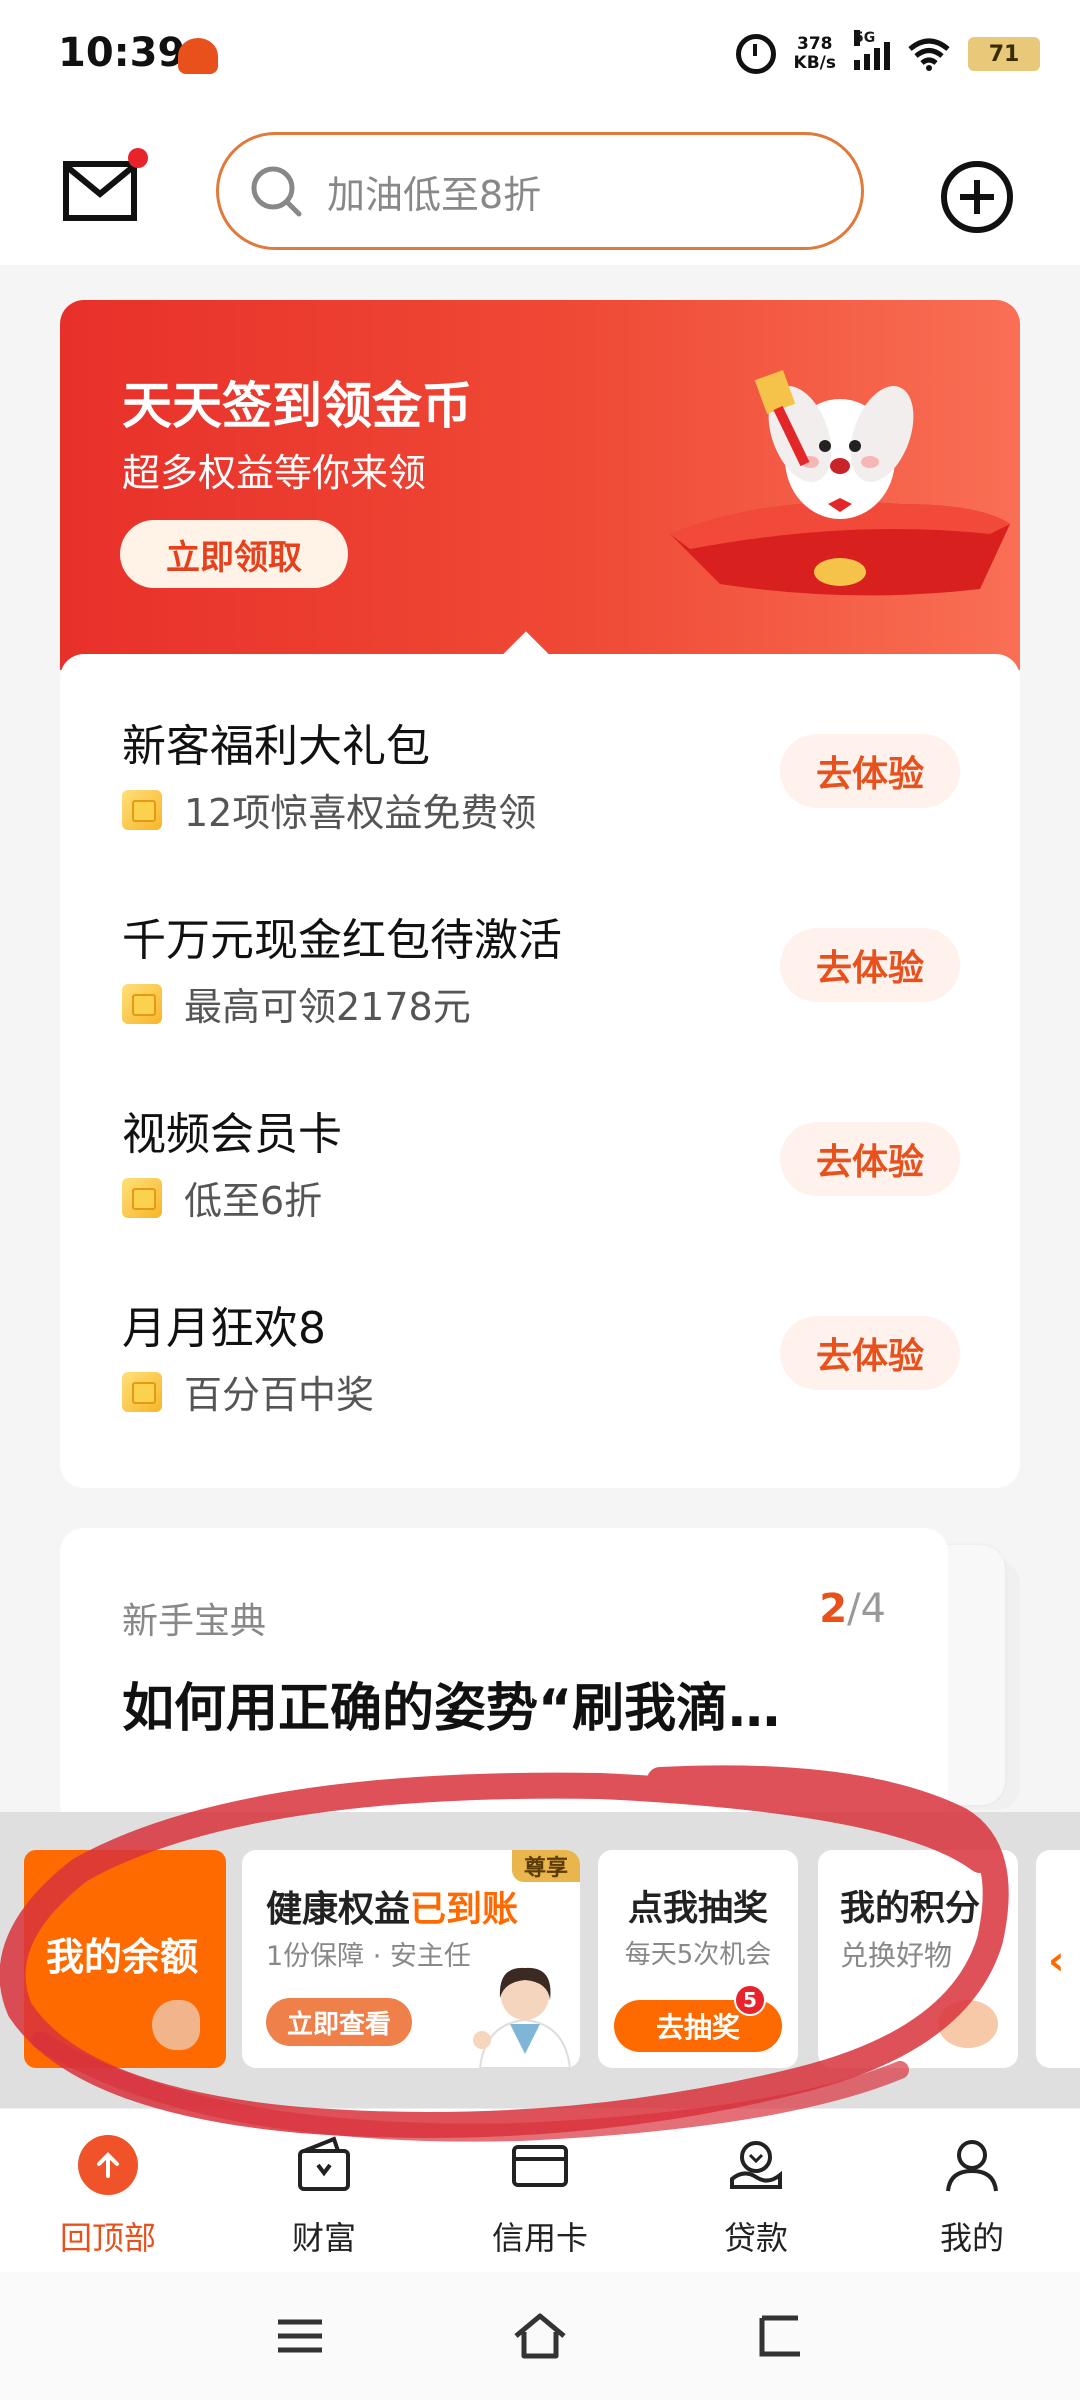 The width and height of the screenshot is (1080, 2400). I want to click on back-icon, so click(780, 2336).